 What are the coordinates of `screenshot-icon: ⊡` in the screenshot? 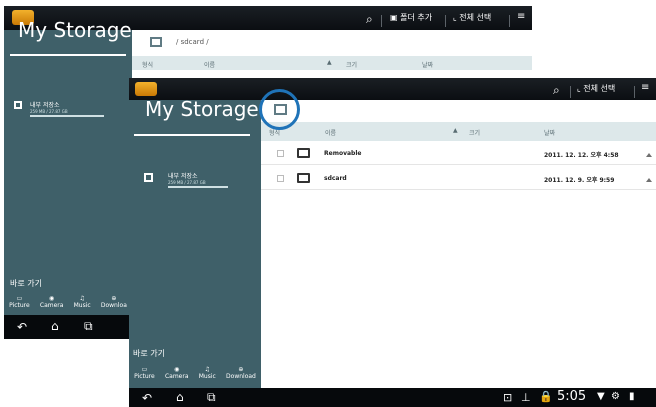 It's located at (508, 397).